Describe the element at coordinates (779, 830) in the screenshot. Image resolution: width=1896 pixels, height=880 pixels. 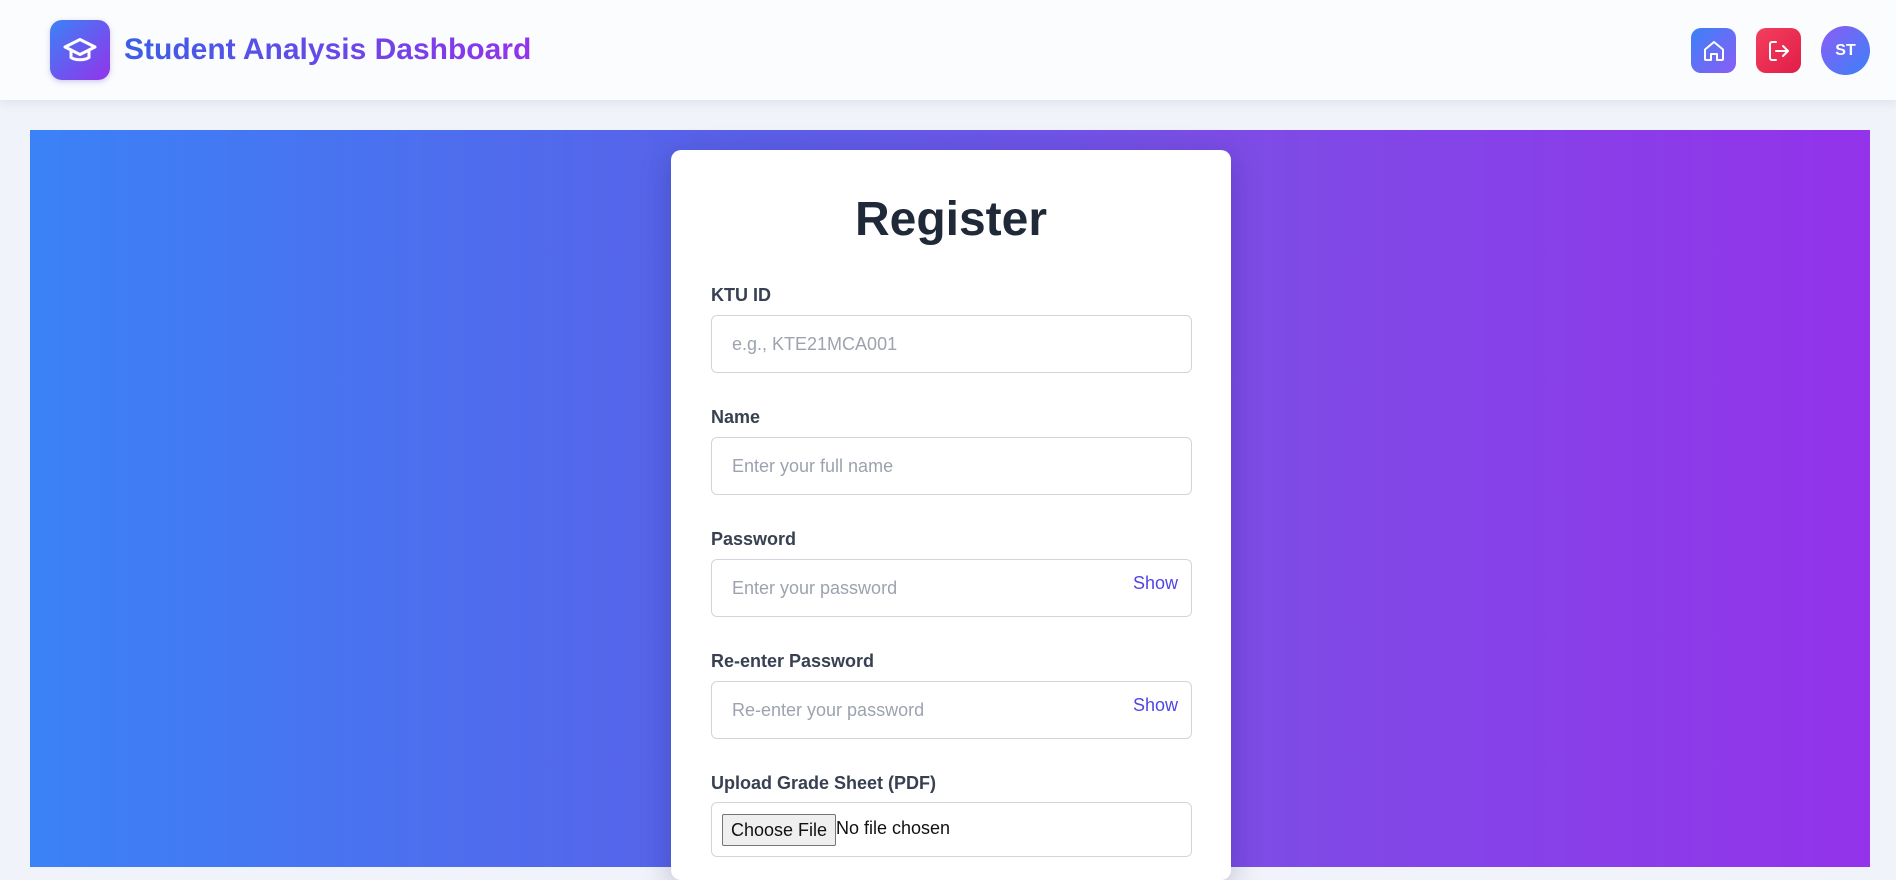
I see `choose-file-button: Choose File` at that location.